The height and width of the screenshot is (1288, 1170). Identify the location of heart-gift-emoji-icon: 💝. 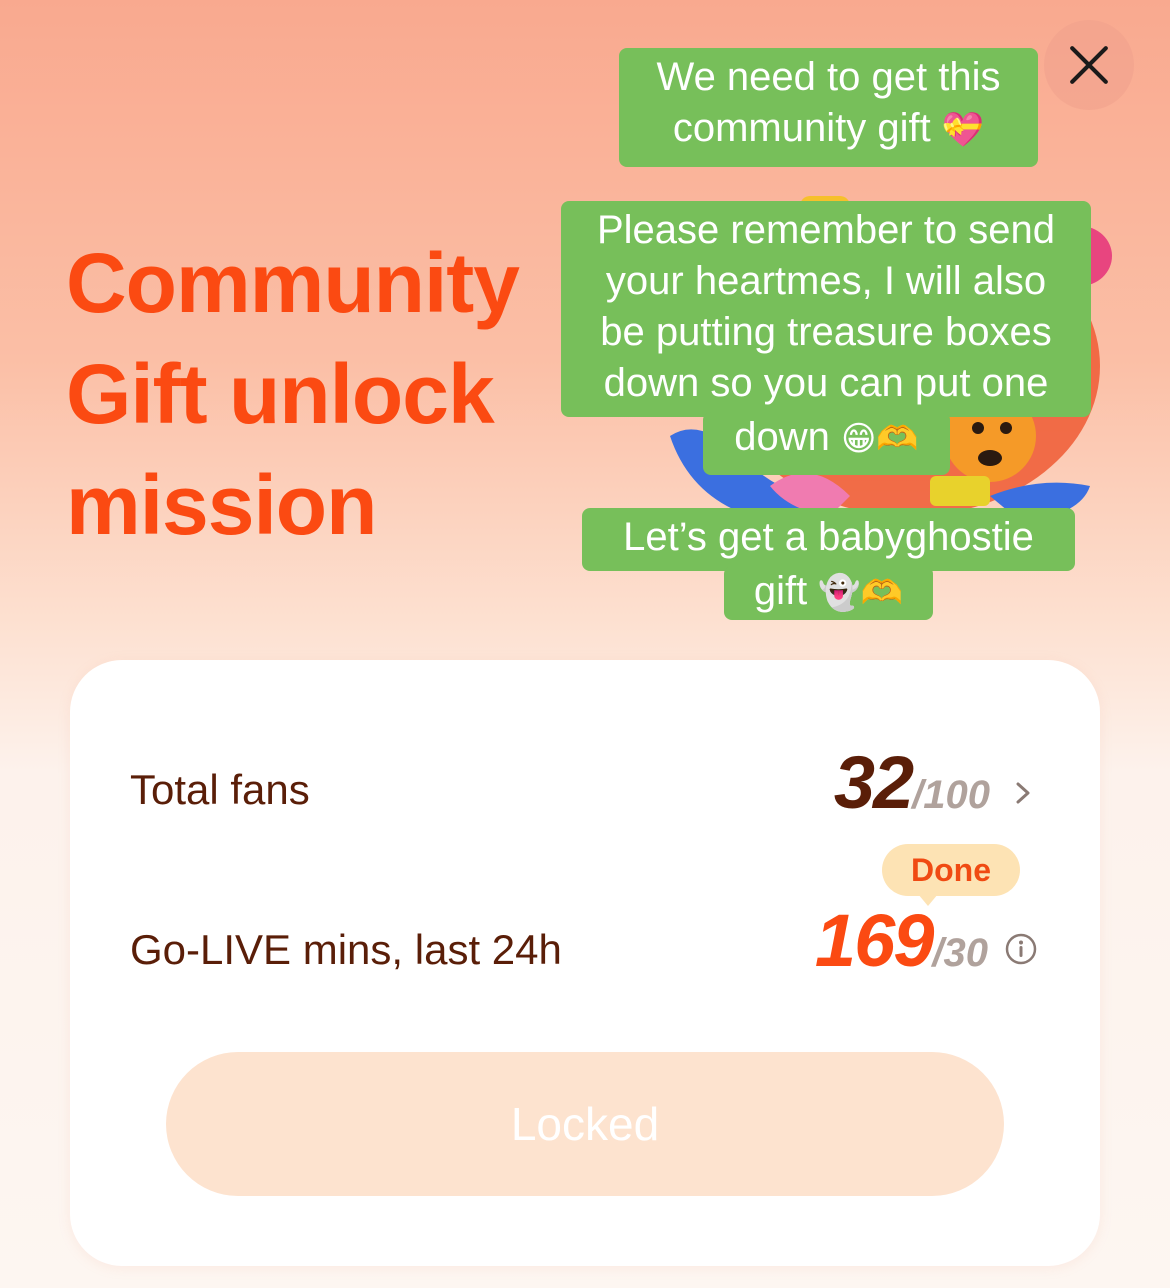
(963, 129).